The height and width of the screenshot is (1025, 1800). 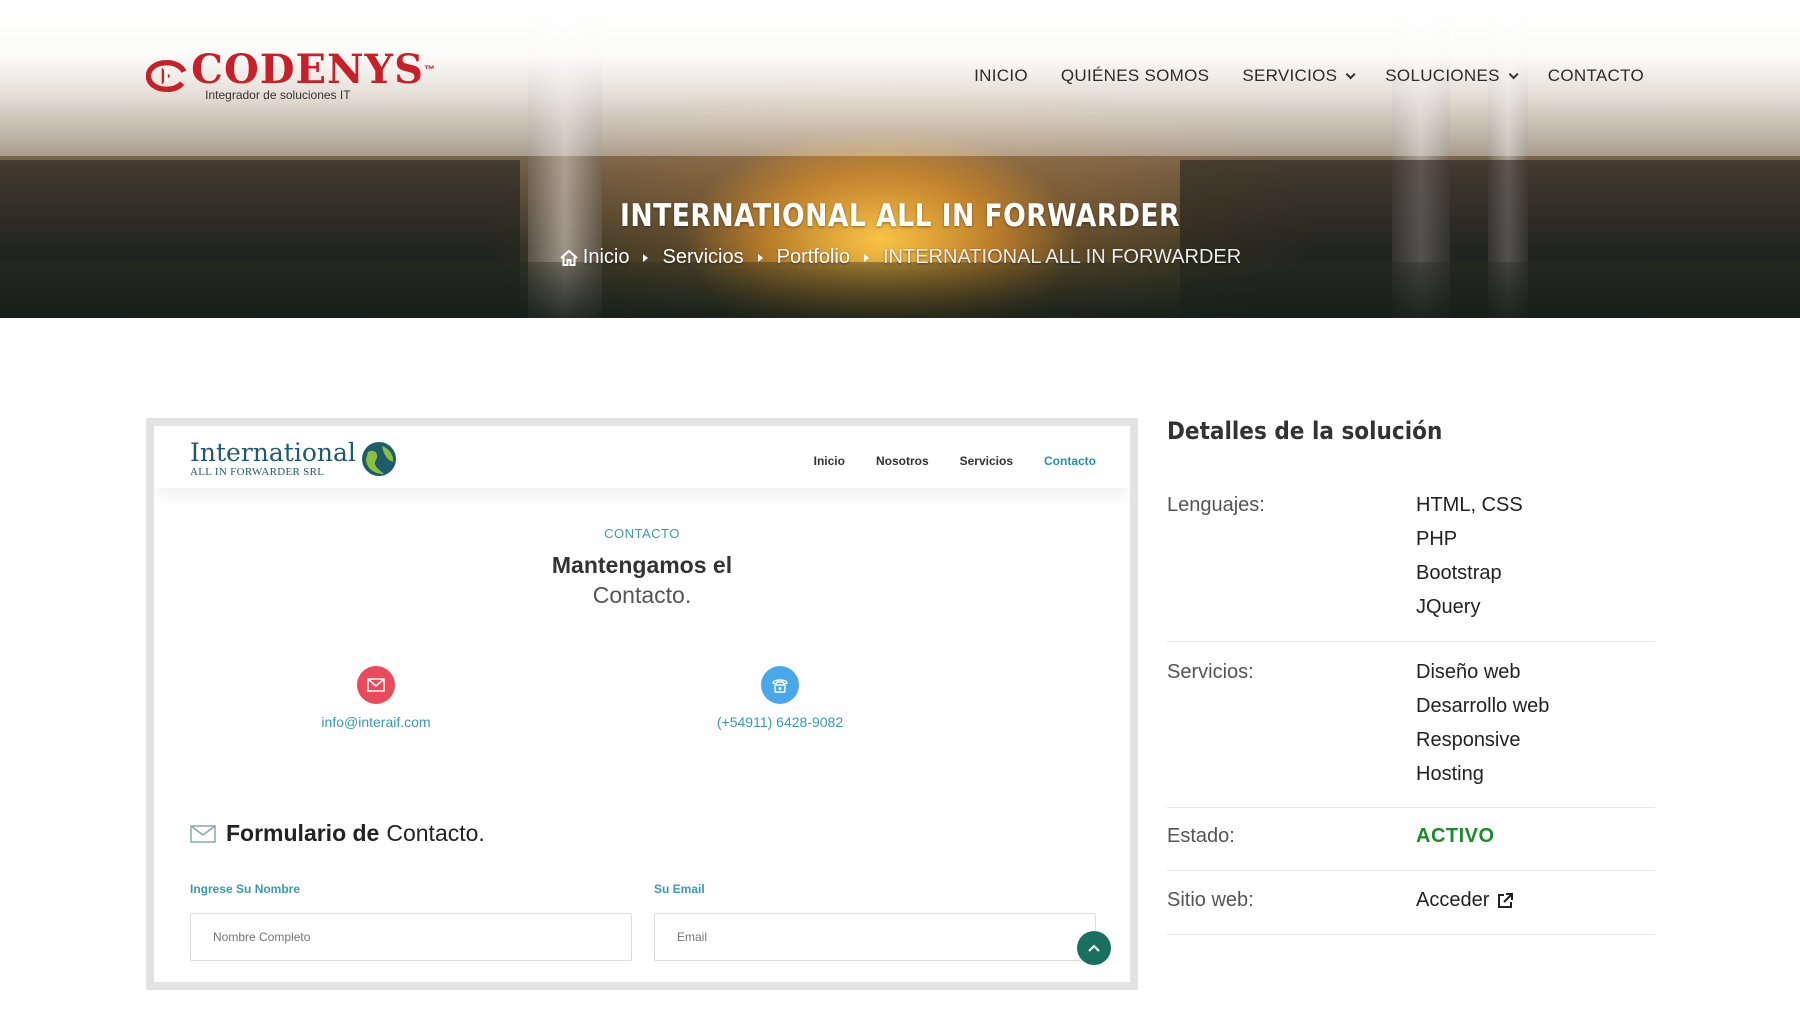 What do you see at coordinates (1201, 836) in the screenshot?
I see `status-label: Estado:` at bounding box center [1201, 836].